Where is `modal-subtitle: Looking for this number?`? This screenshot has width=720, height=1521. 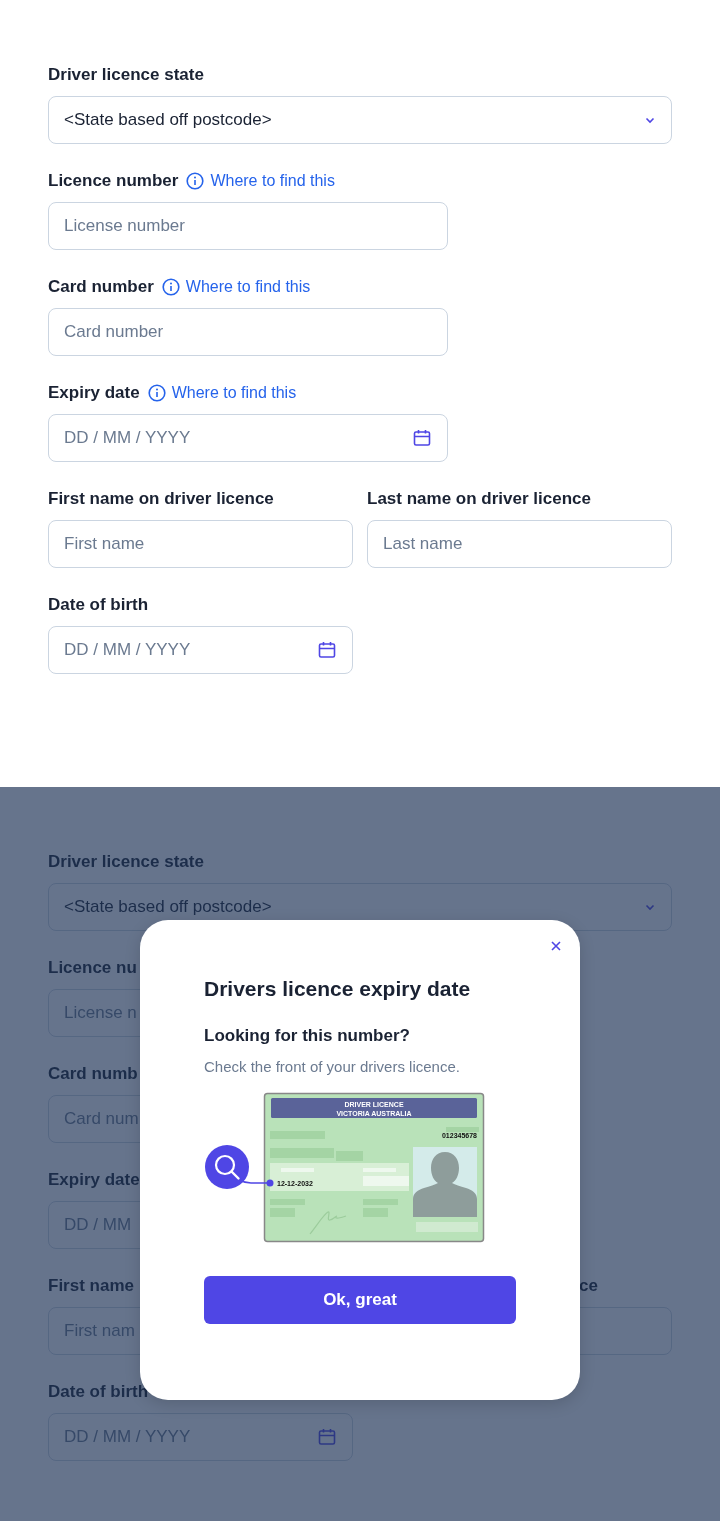
modal-subtitle: Looking for this number? is located at coordinates (307, 1036).